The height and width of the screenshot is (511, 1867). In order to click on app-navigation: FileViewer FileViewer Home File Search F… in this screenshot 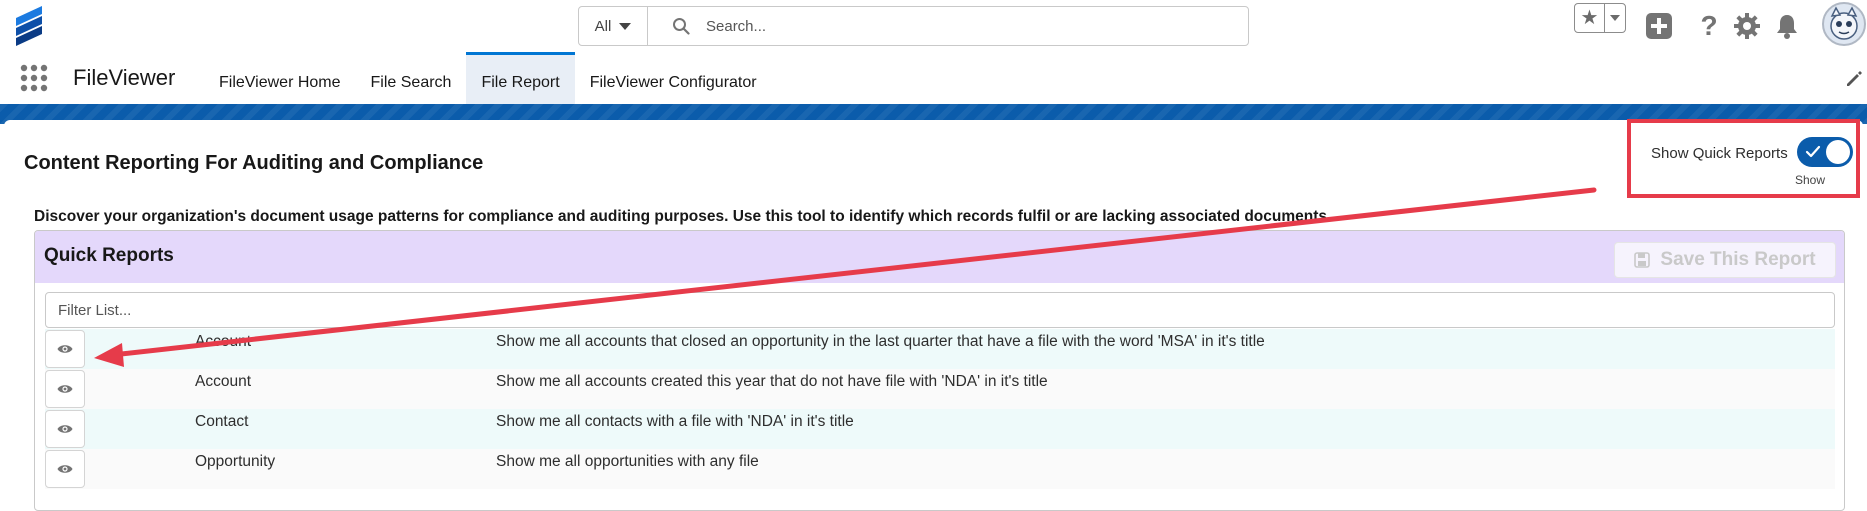, I will do `click(933, 78)`.